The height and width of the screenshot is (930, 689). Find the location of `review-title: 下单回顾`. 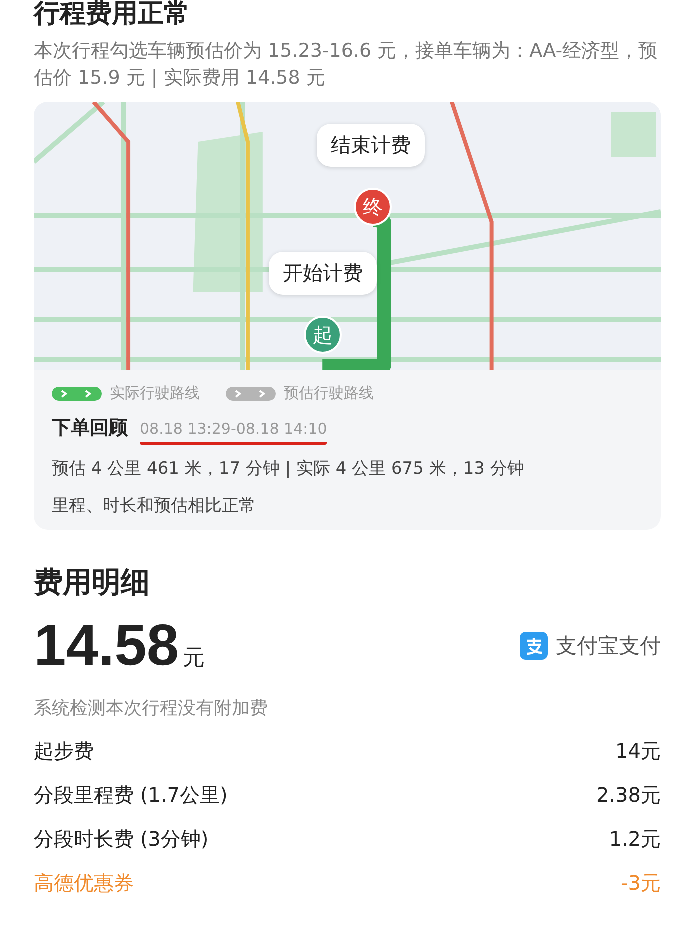

review-title: 下单回顾 is located at coordinates (90, 428).